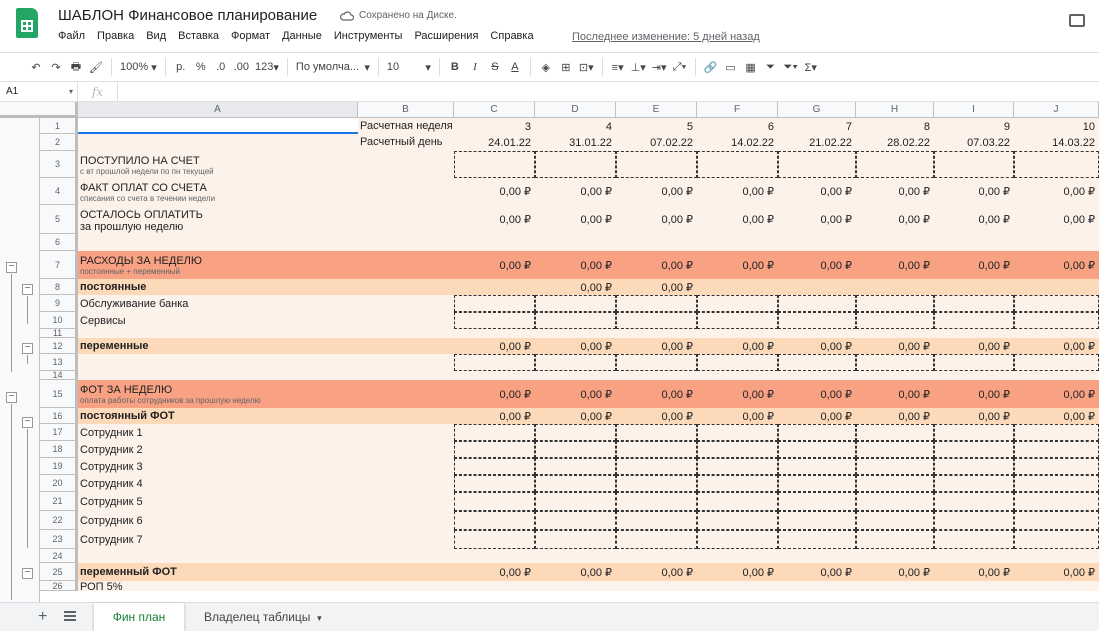 This screenshot has height=631, width=1099. What do you see at coordinates (218, 219) in the screenshot?
I see `cell-label: ОСТАЛОСЬ ОПЛАТИТЬ за прошлую неделю` at bounding box center [218, 219].